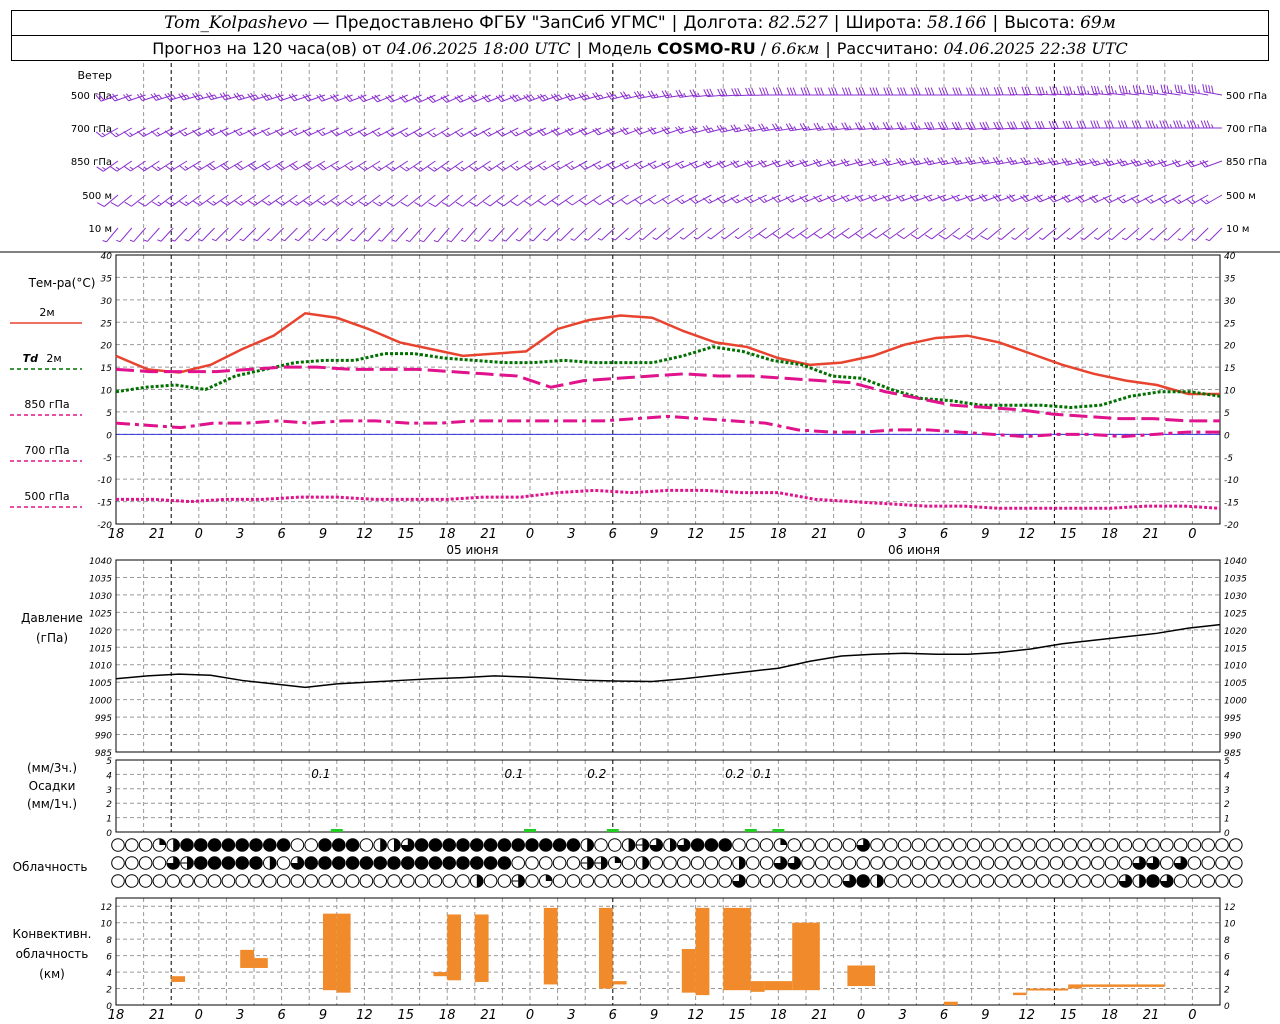  Describe the element at coordinates (695, 1015) in the screenshot. I see `conv-xtick: 12` at that location.